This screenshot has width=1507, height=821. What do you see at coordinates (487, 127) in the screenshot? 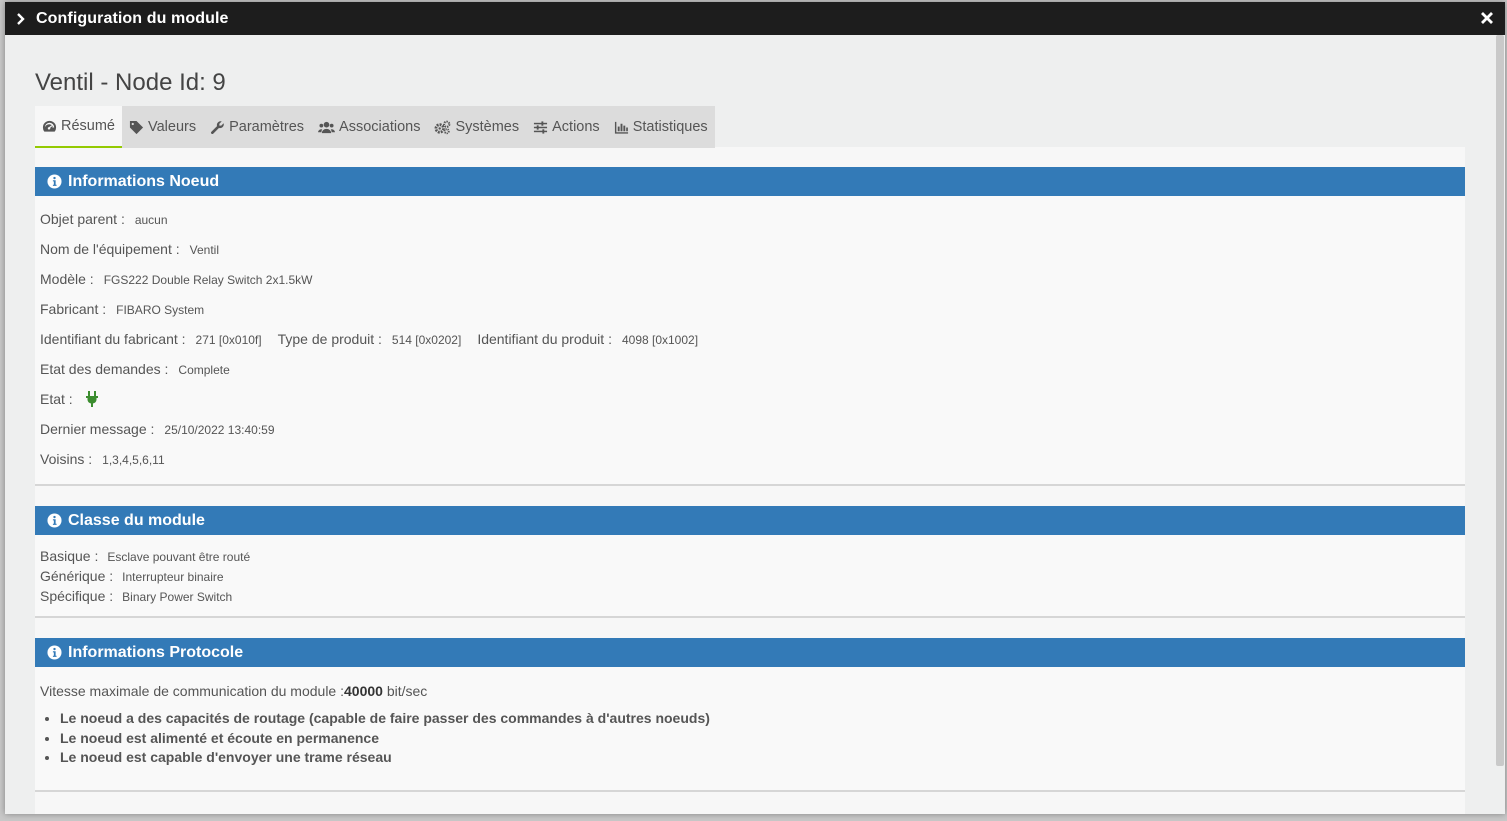
I see `tab-label: Systèmes` at bounding box center [487, 127].